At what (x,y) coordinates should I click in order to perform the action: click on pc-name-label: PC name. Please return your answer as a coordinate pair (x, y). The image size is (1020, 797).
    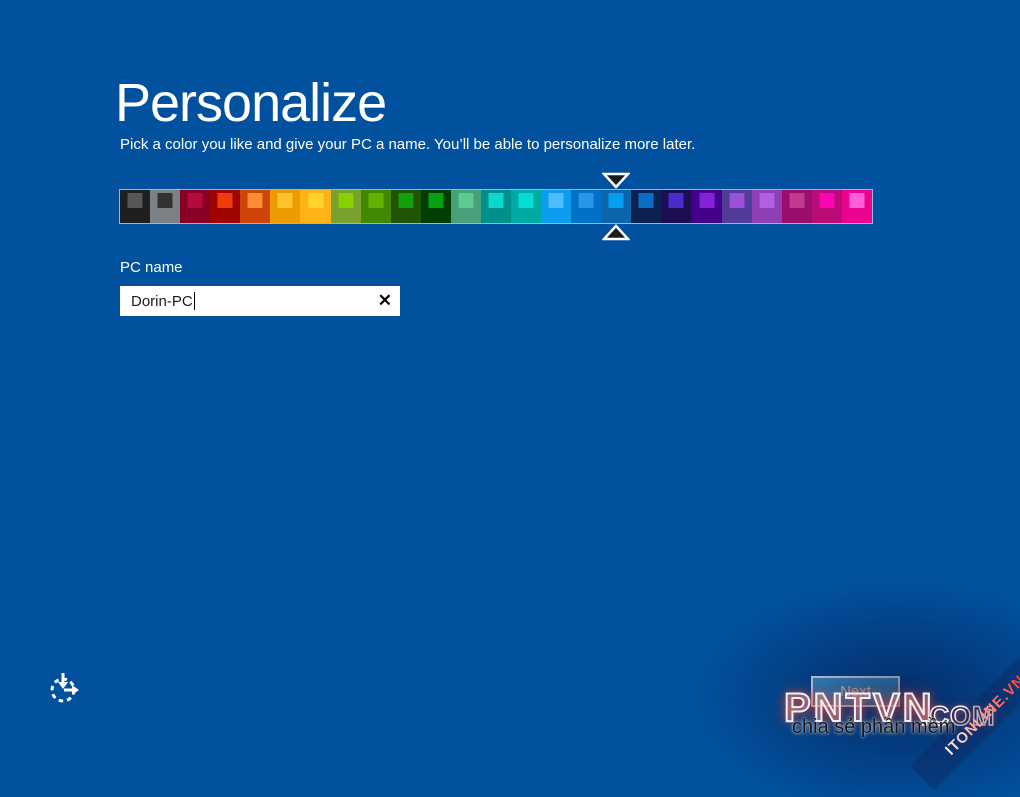
    Looking at the image, I should click on (151, 267).